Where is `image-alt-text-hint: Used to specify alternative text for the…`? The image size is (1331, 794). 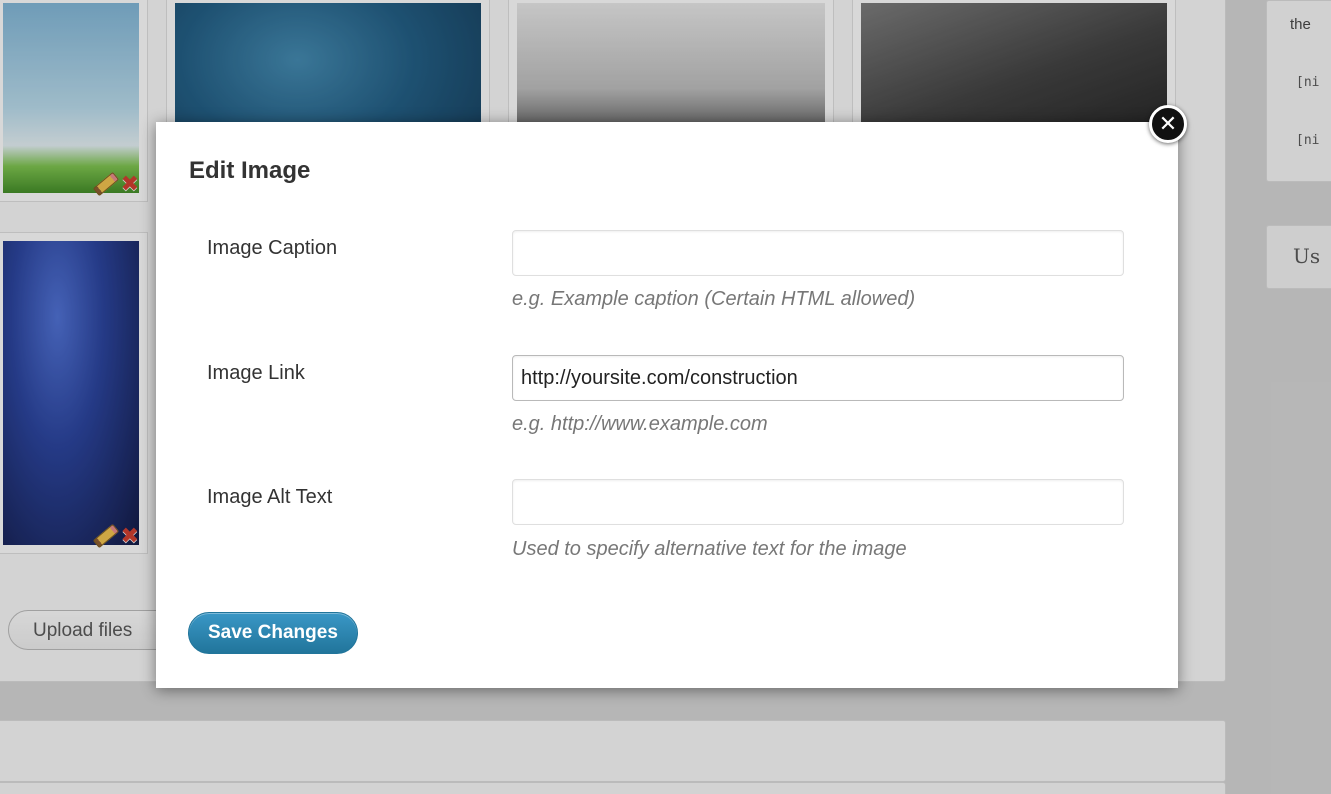 image-alt-text-hint: Used to specify alternative text for the… is located at coordinates (709, 549).